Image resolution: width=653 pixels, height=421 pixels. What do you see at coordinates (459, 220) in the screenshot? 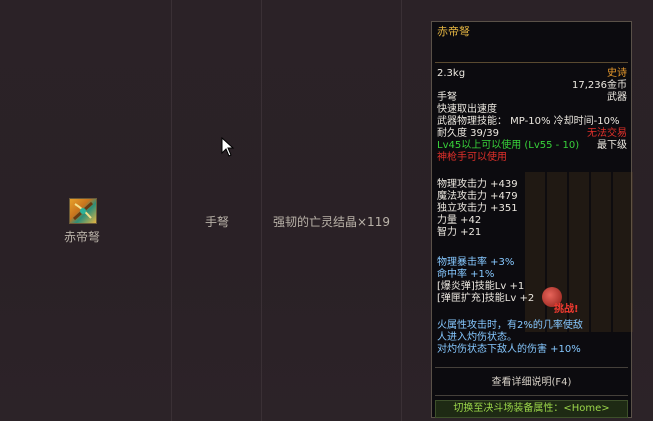
I see `stat-line: 力量 +42` at bounding box center [459, 220].